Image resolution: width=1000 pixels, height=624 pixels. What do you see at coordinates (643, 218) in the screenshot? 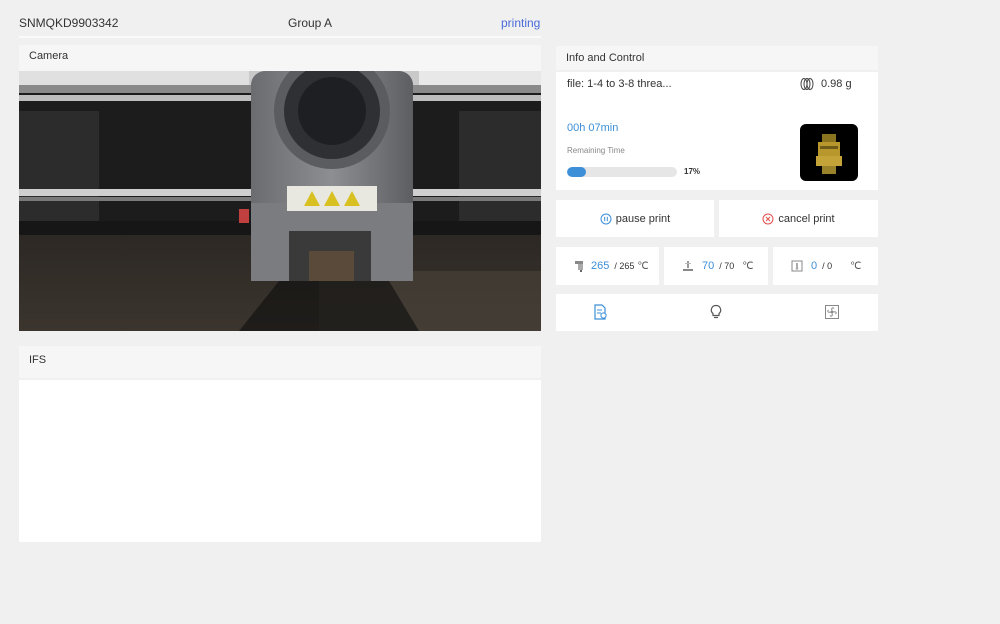
I see `pause-print-label: pause print` at bounding box center [643, 218].